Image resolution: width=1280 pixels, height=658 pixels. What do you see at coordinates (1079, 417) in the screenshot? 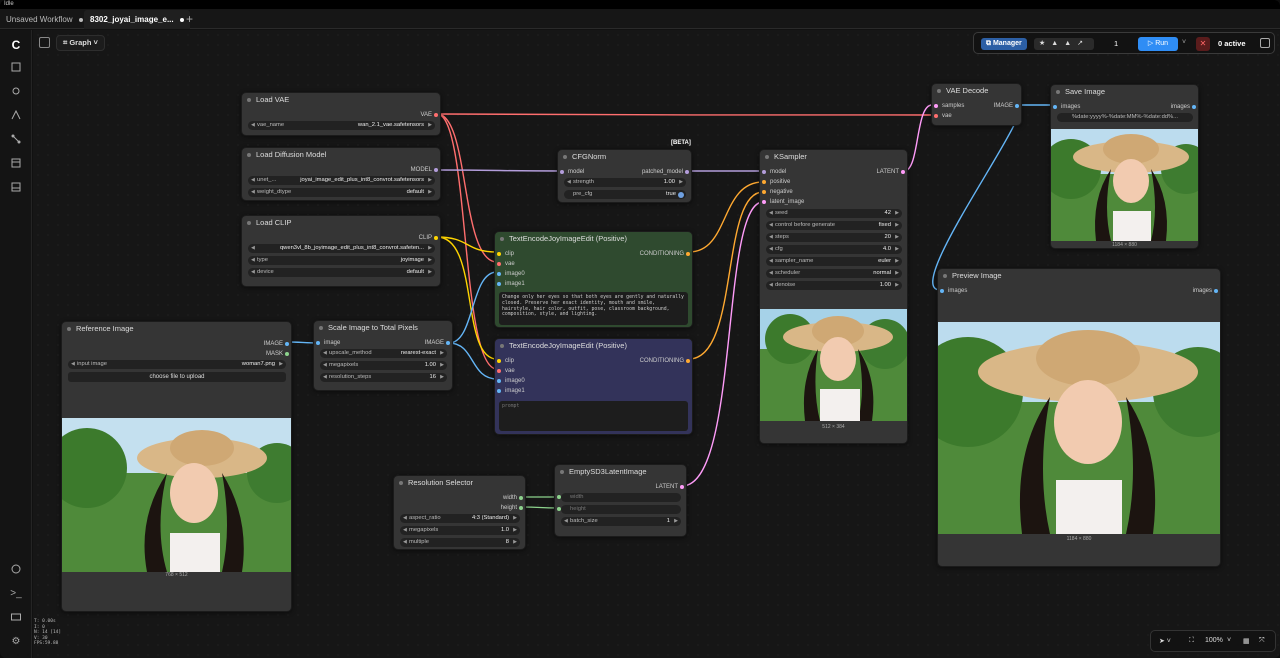
I see `node-preview-image: Preview Image images images 1184 × 880` at bounding box center [1079, 417].